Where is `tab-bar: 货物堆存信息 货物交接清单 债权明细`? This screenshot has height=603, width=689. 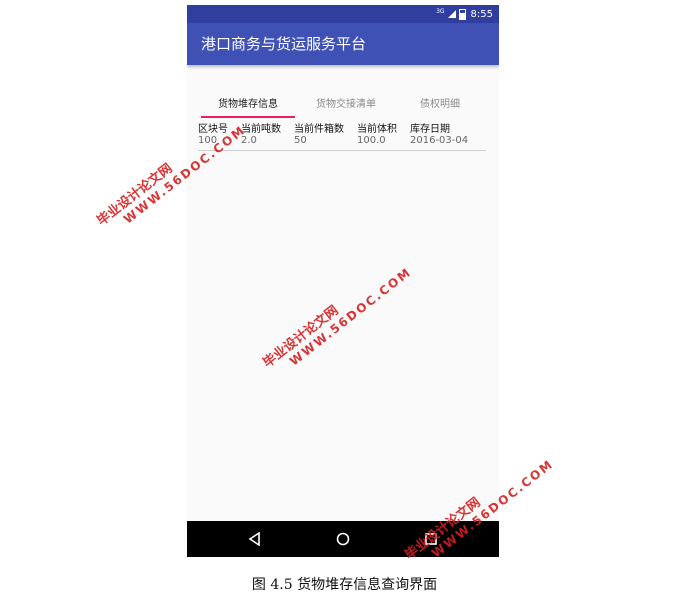
tab-bar: 货物堆存信息 货物交接清单 债权明细 is located at coordinates (343, 102).